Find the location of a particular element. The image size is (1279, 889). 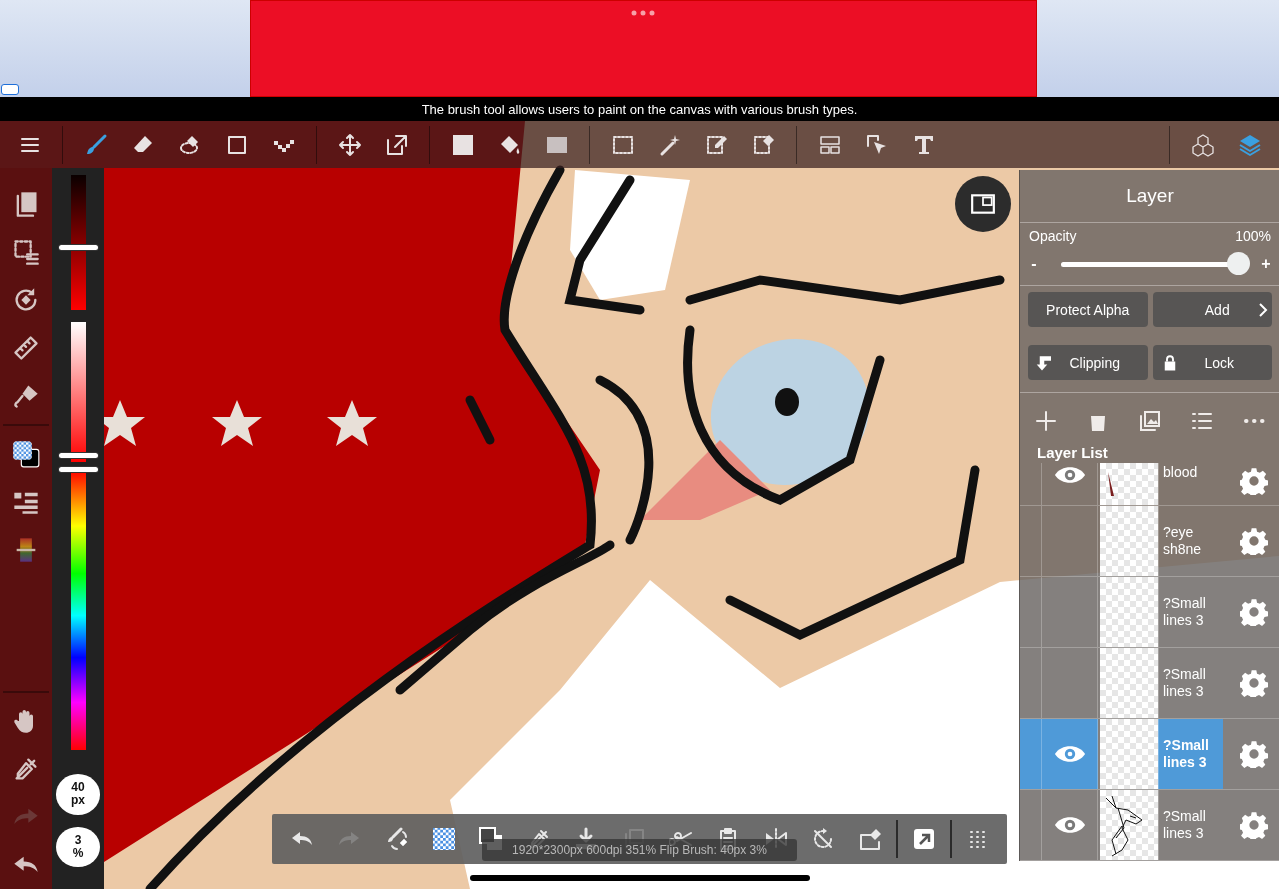

status-toast: 1920*2300px 600dpi 351% Flip Brush: 40px 3% is located at coordinates (639, 850).